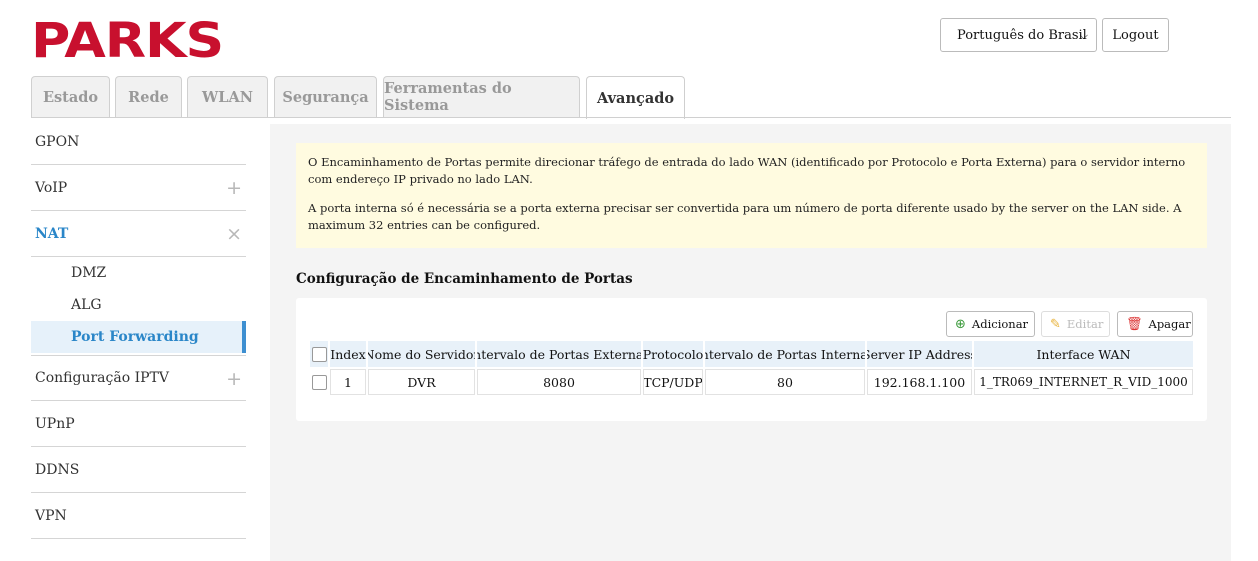 This screenshot has height=561, width=1258. Describe the element at coordinates (348, 354) in the screenshot. I see `table-header-index: Index` at that location.